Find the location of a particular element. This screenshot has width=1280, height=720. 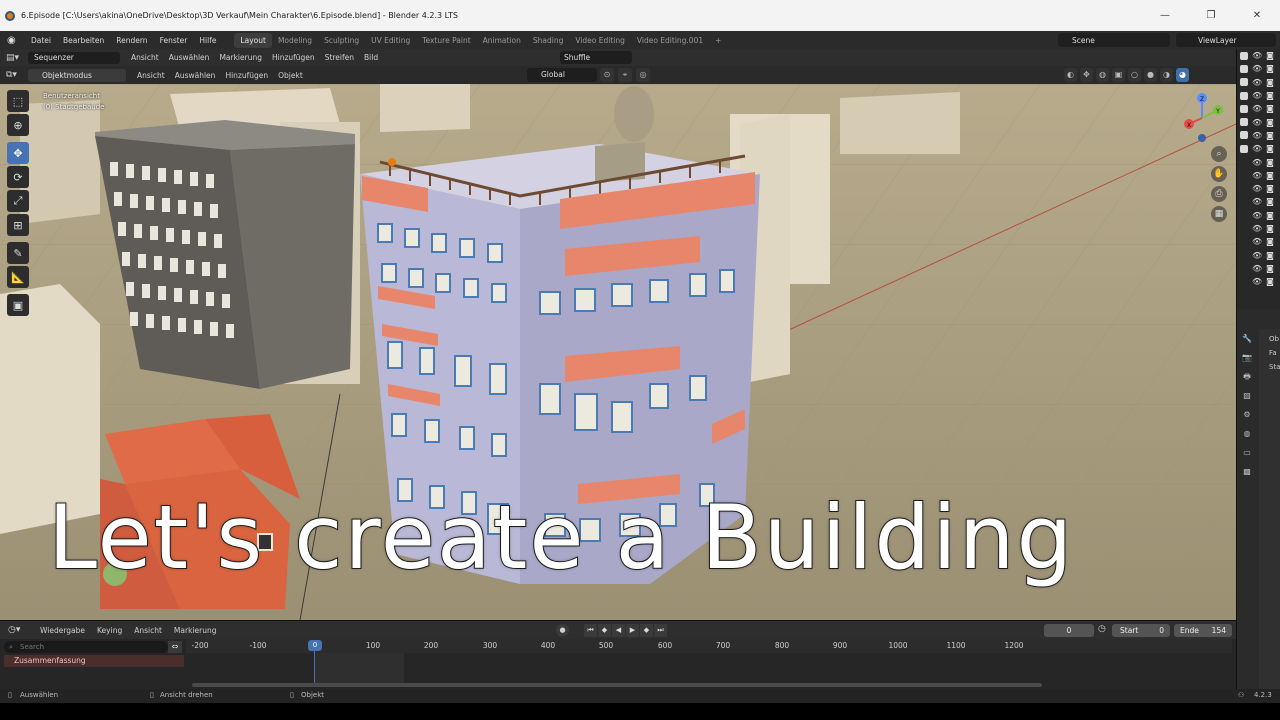

tab-texture-paint: Texture Paint is located at coordinates (446, 40).